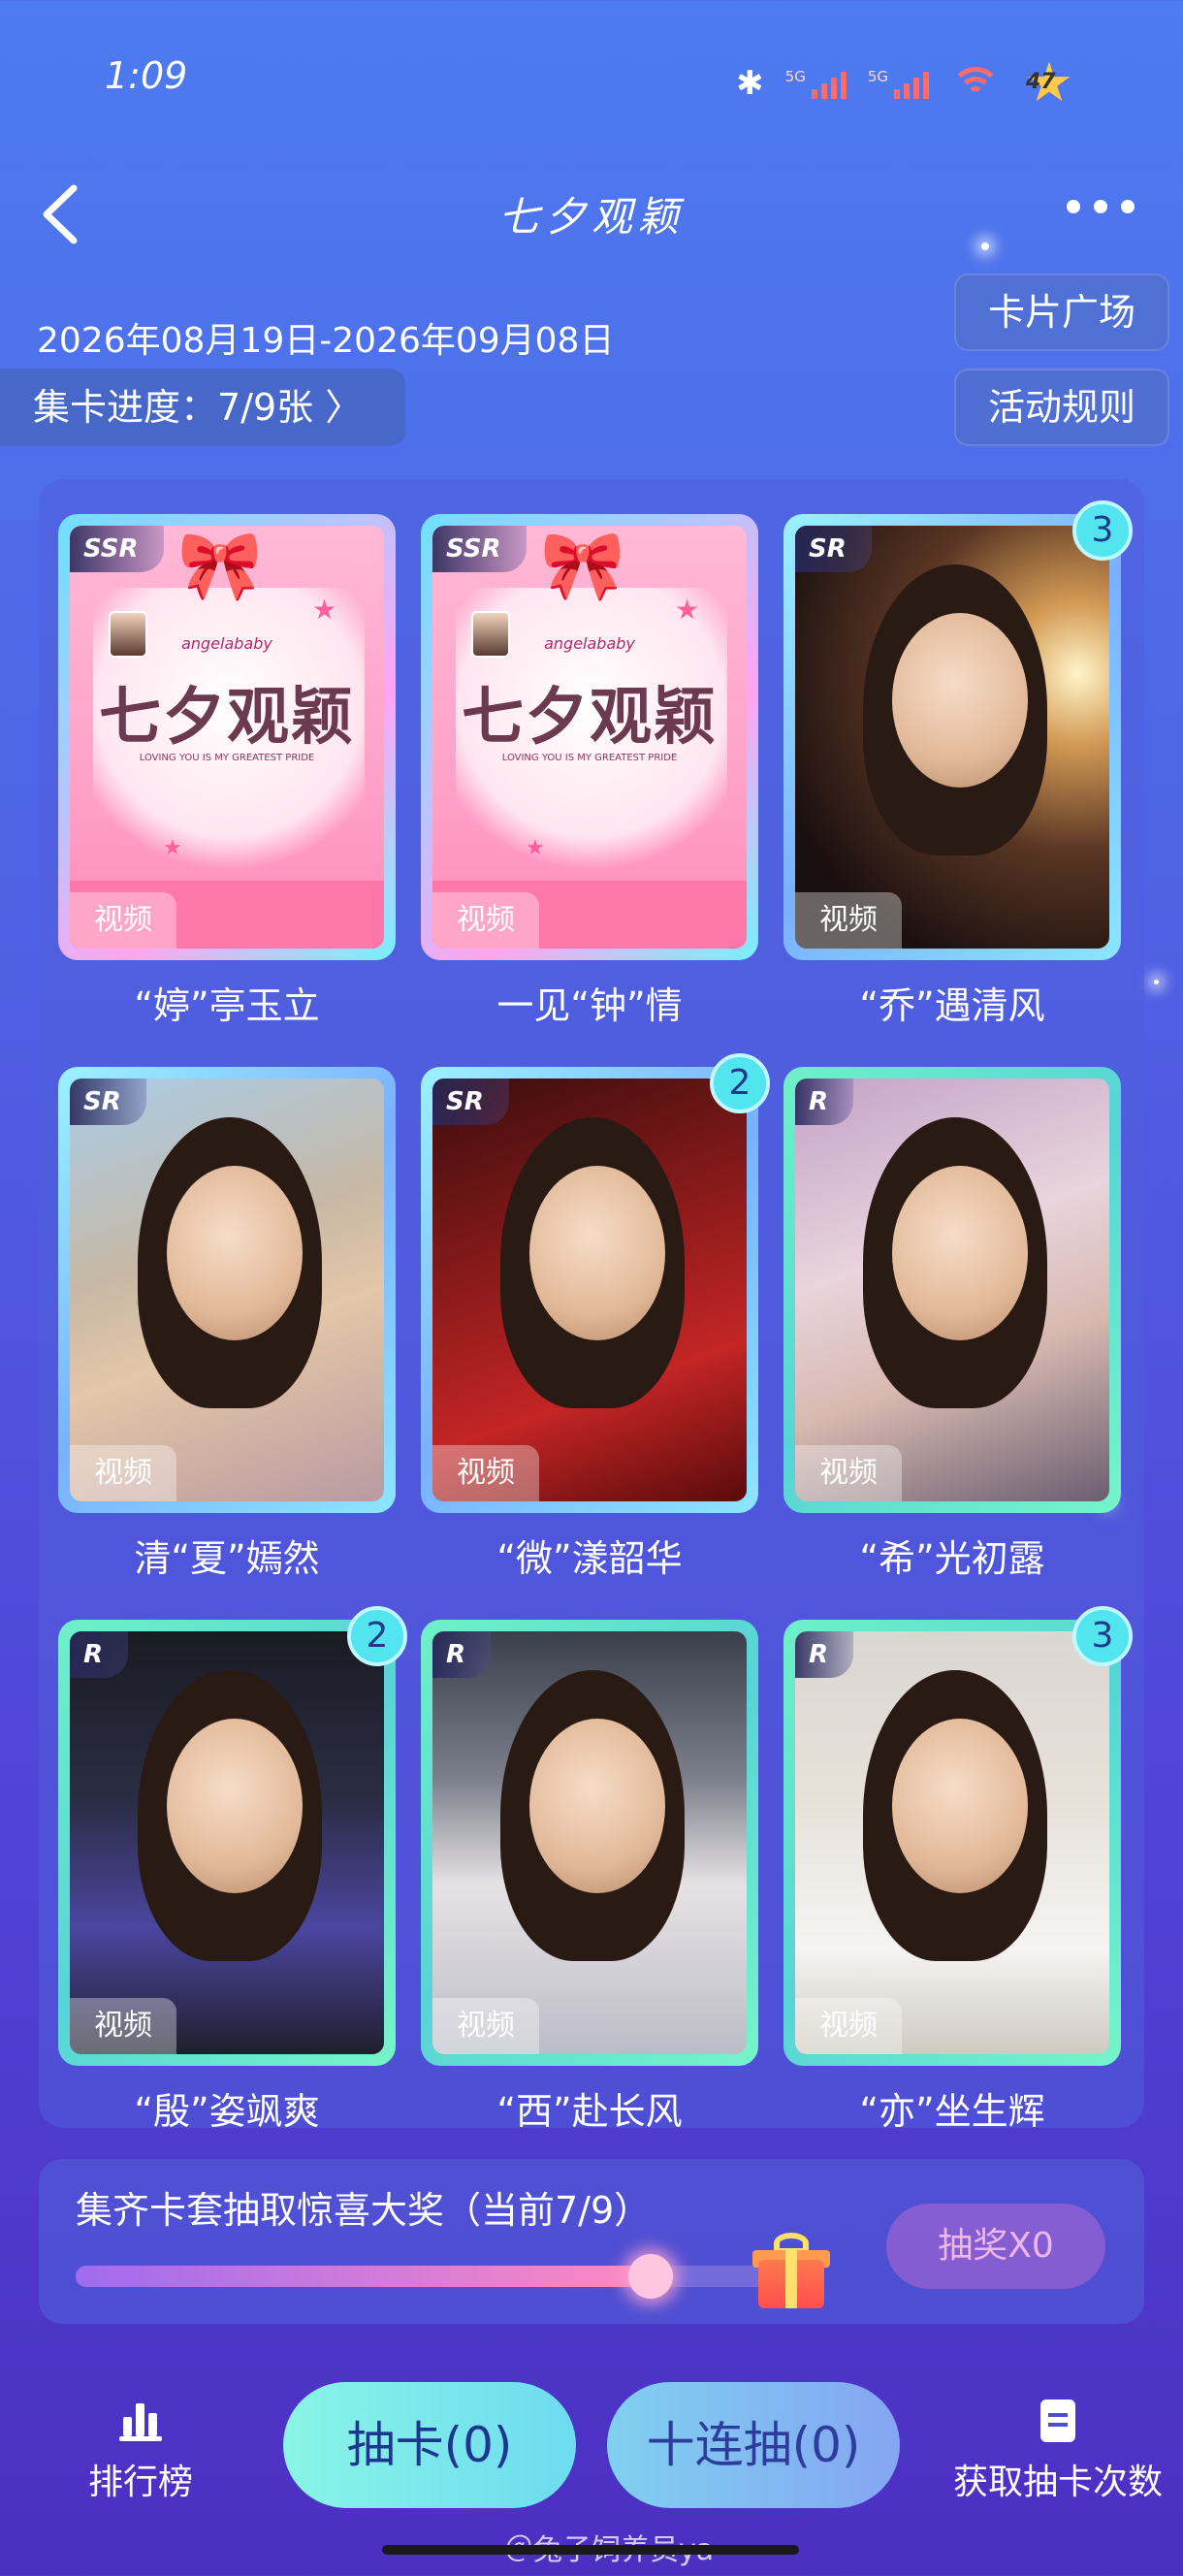 The height and width of the screenshot is (2576, 1183). What do you see at coordinates (141, 2451) in the screenshot?
I see `leaderboard-button: 排行榜` at bounding box center [141, 2451].